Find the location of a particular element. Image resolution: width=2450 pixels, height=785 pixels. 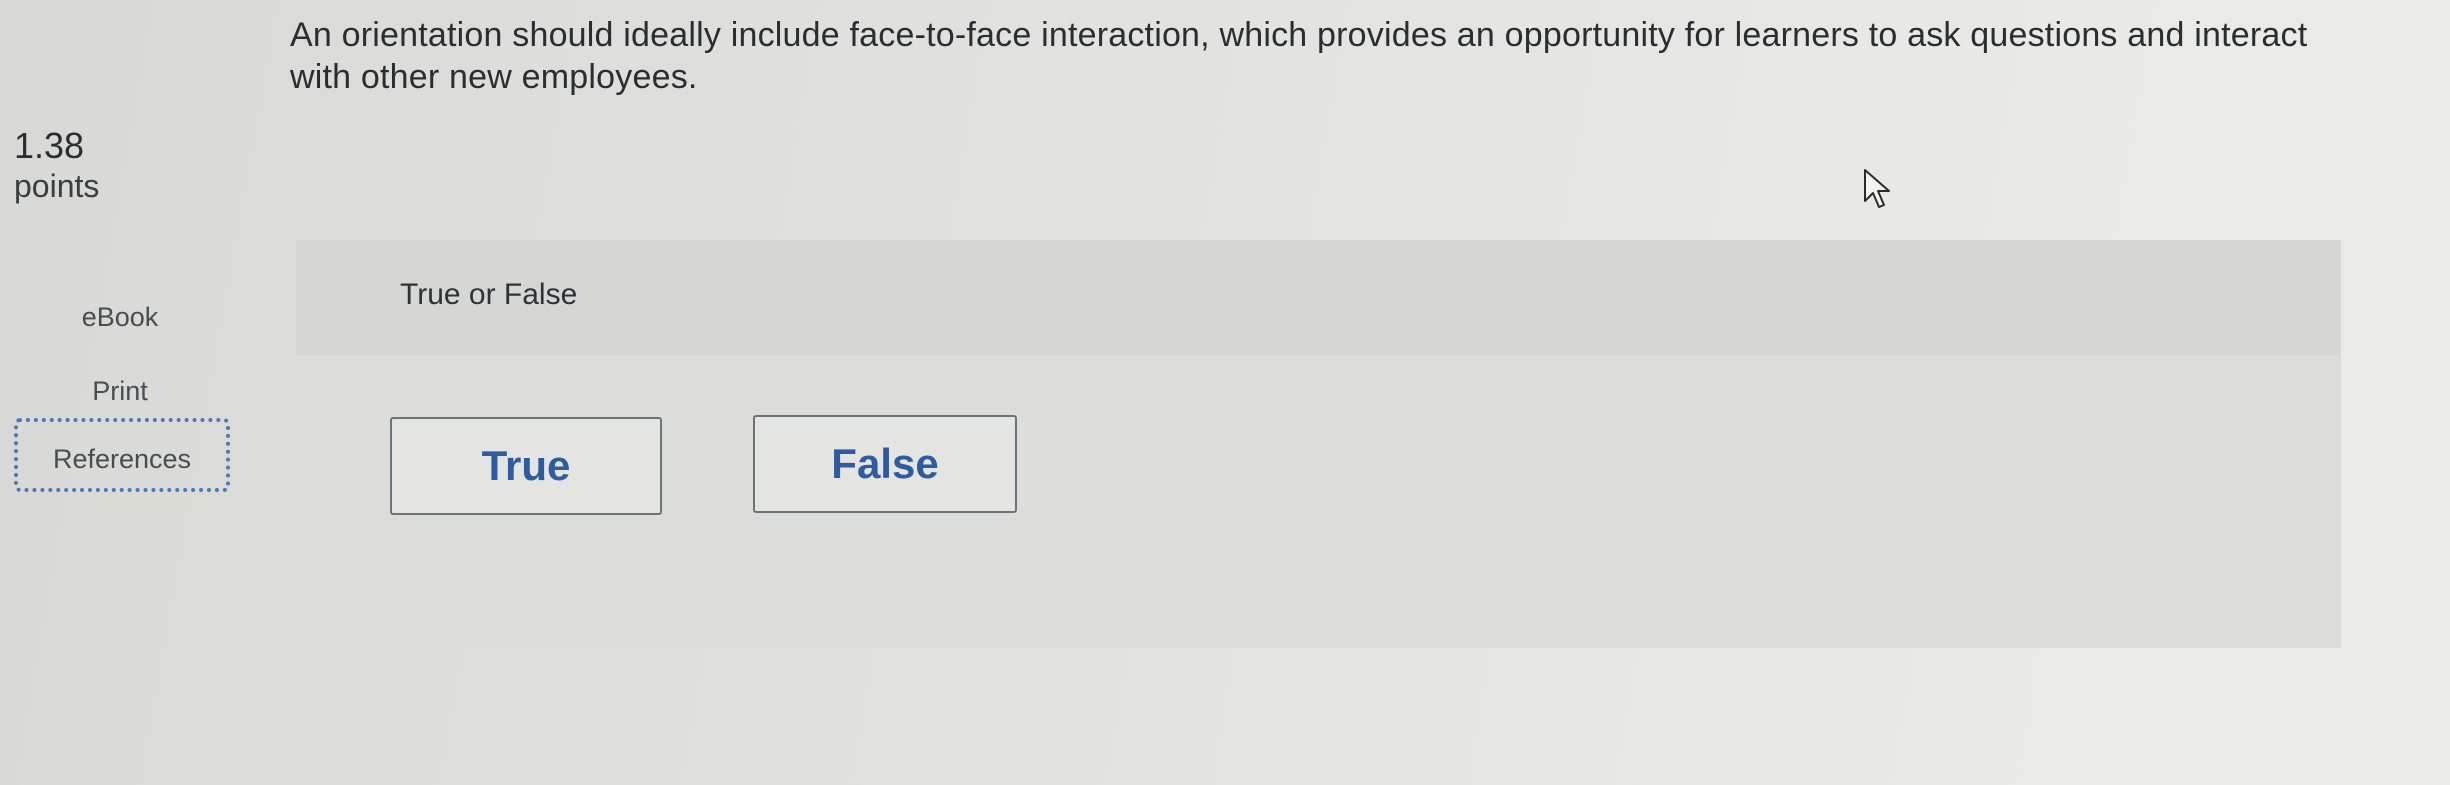

print-link: Print is located at coordinates (122, 391).